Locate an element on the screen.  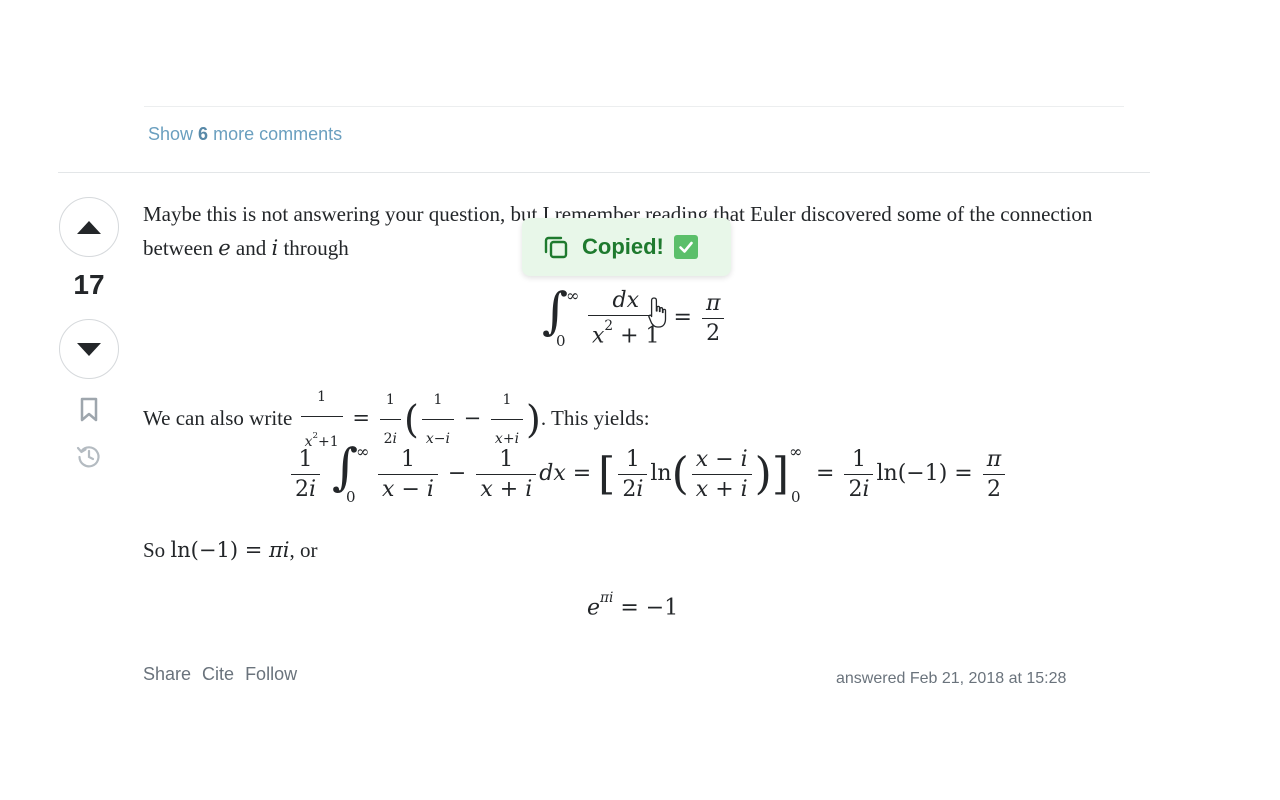
post-actions: Share Cite Follow is located at coordinates (220, 674).